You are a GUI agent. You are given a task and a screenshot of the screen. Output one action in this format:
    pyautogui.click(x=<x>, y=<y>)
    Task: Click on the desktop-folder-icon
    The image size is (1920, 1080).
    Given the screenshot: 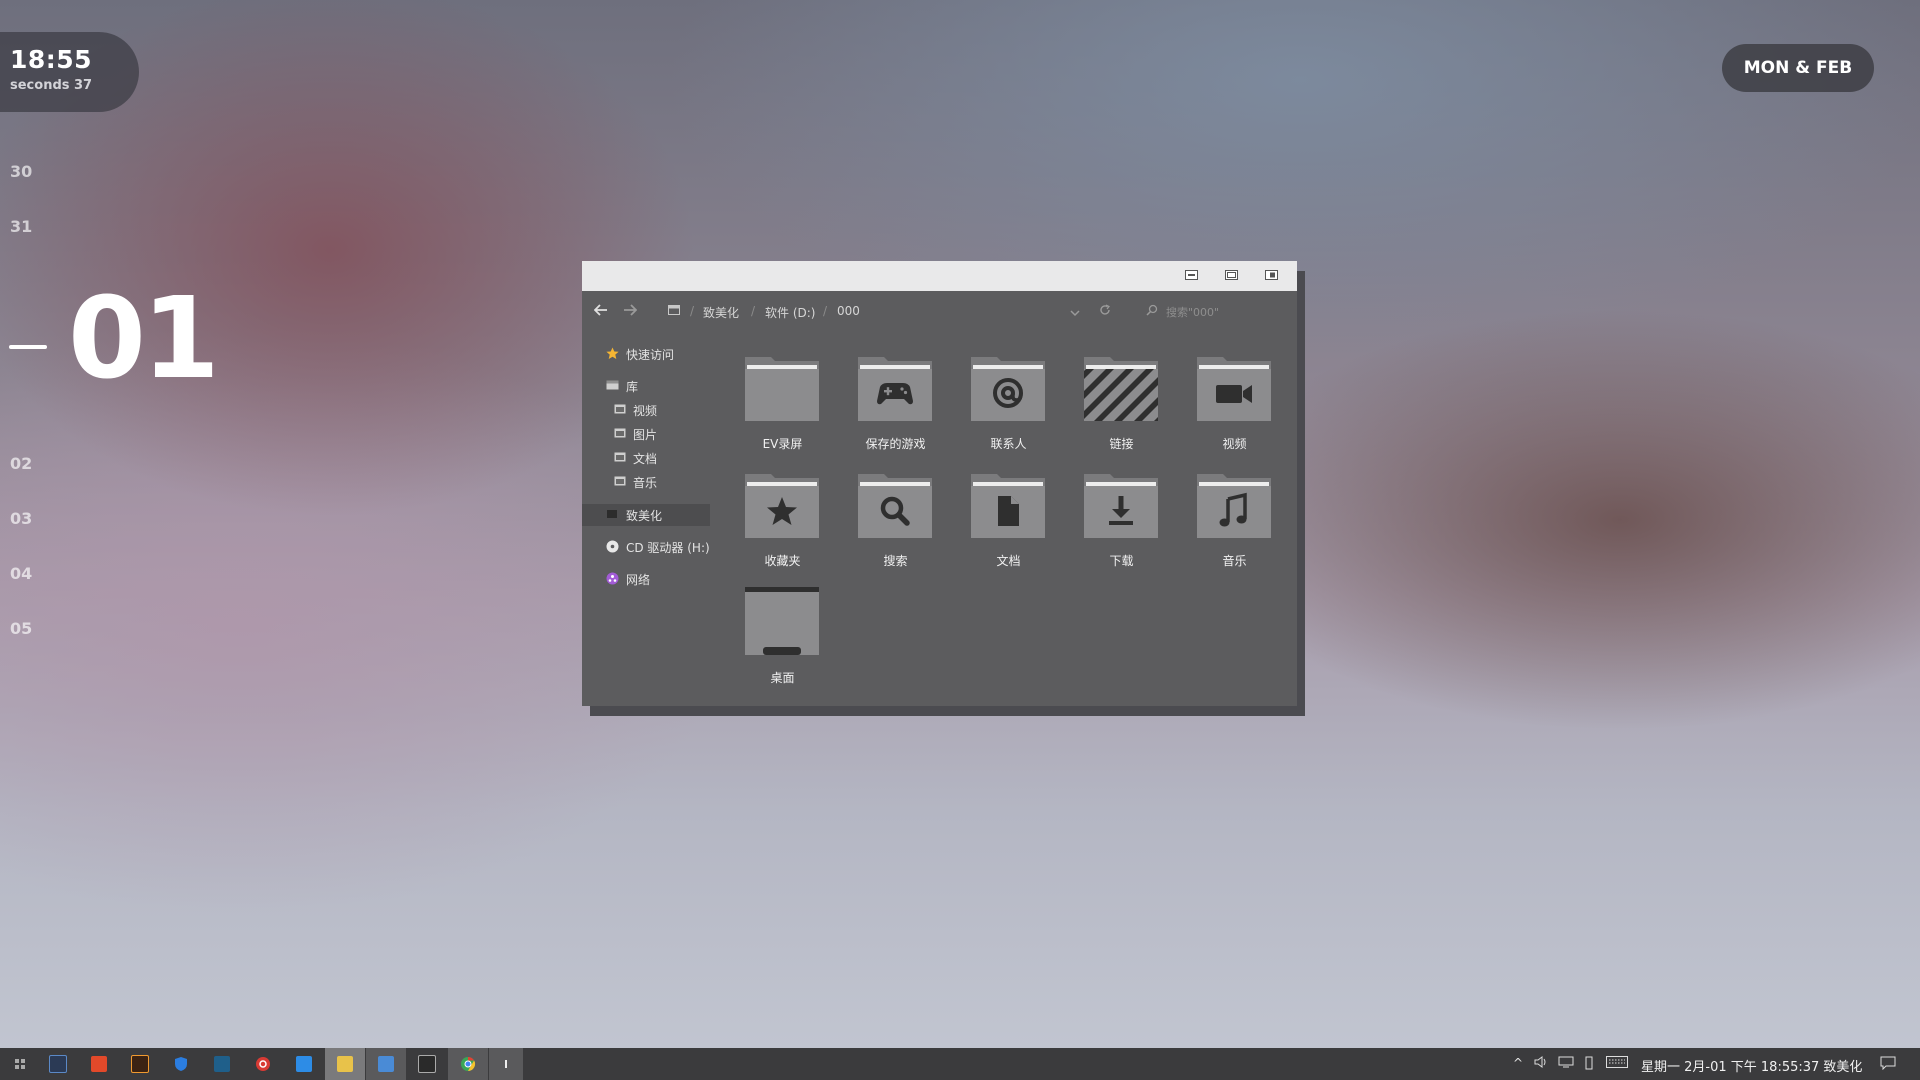 What is the action you would take?
    pyautogui.click(x=782, y=621)
    